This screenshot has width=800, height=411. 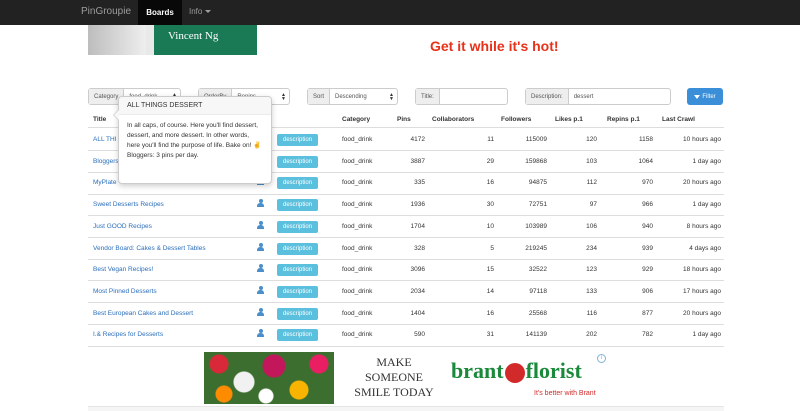 What do you see at coordinates (200, 11) in the screenshot?
I see `nav-info-dropdown: Info` at bounding box center [200, 11].